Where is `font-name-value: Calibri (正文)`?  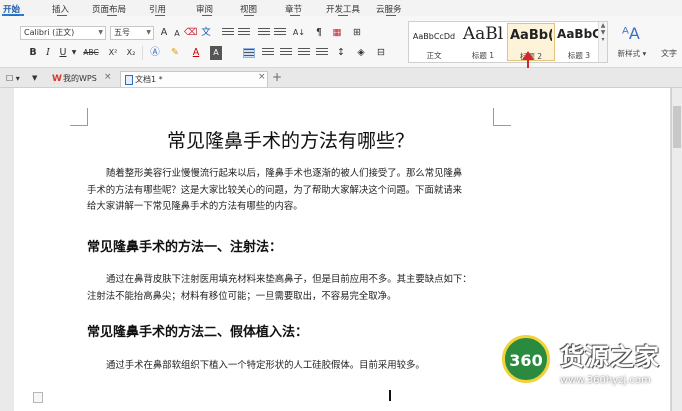 font-name-value: Calibri (正文) is located at coordinates (49, 32).